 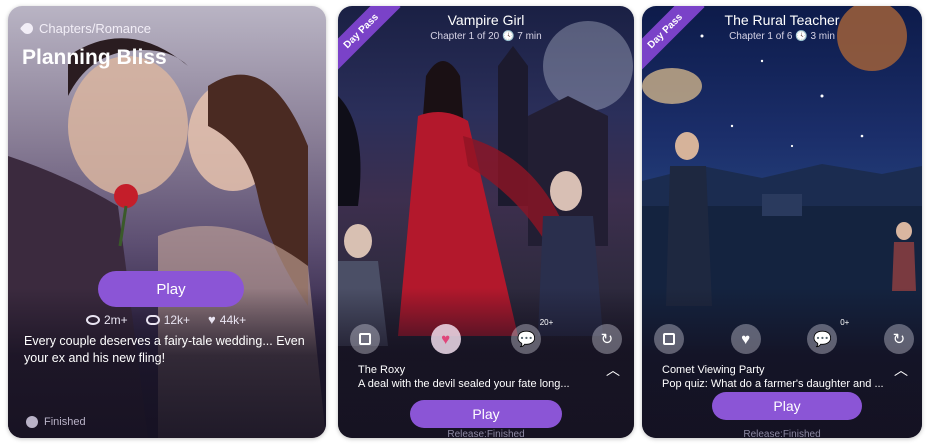 I want to click on chapter-info: Chapter 1 of 6 🕓 3 min, so click(x=782, y=36).